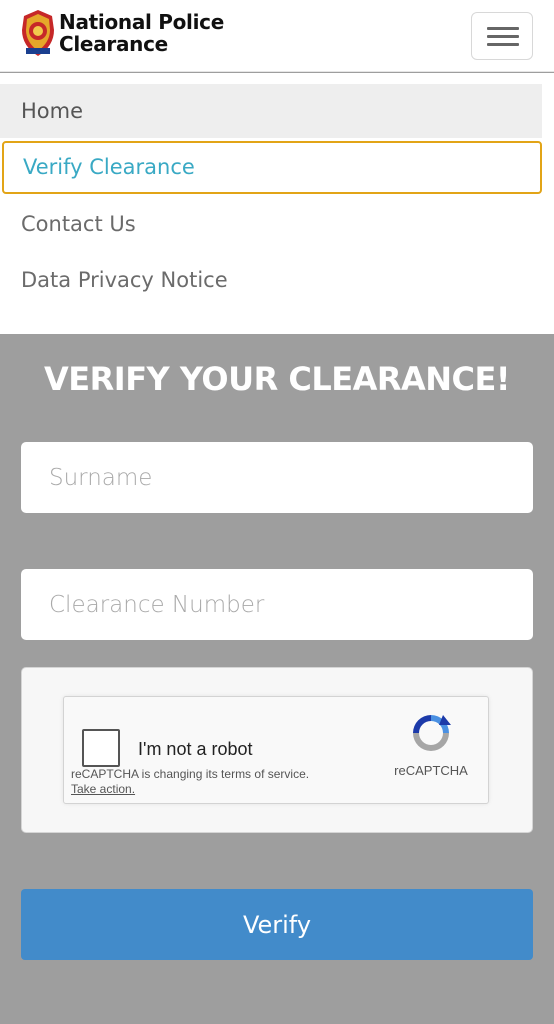 Image resolution: width=554 pixels, height=1024 pixels. Describe the element at coordinates (277, 36) in the screenshot. I see `site-header: National Police Clearance` at that location.